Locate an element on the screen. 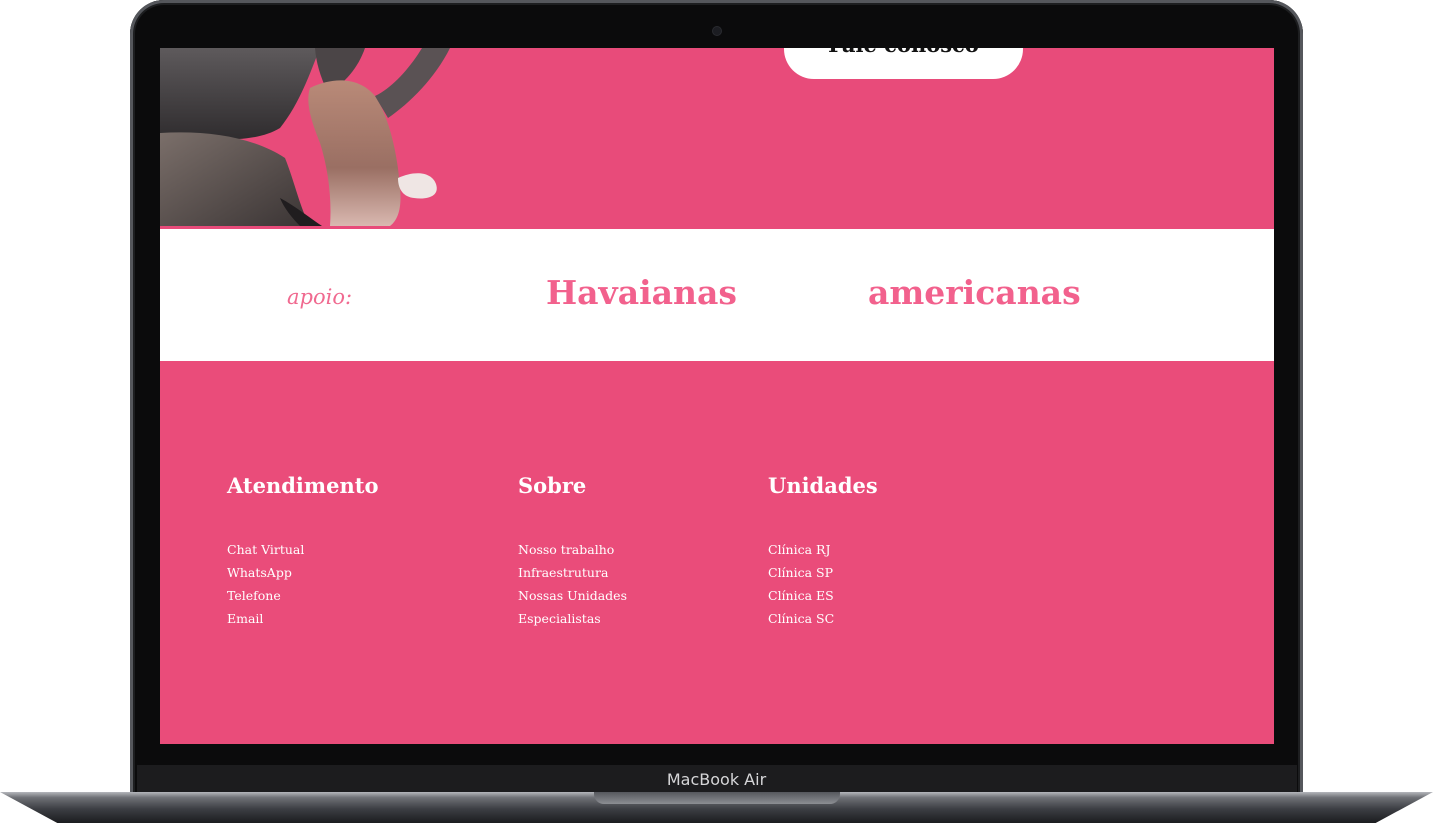  footer-heading-atendimento: Atendimento is located at coordinates (303, 485).